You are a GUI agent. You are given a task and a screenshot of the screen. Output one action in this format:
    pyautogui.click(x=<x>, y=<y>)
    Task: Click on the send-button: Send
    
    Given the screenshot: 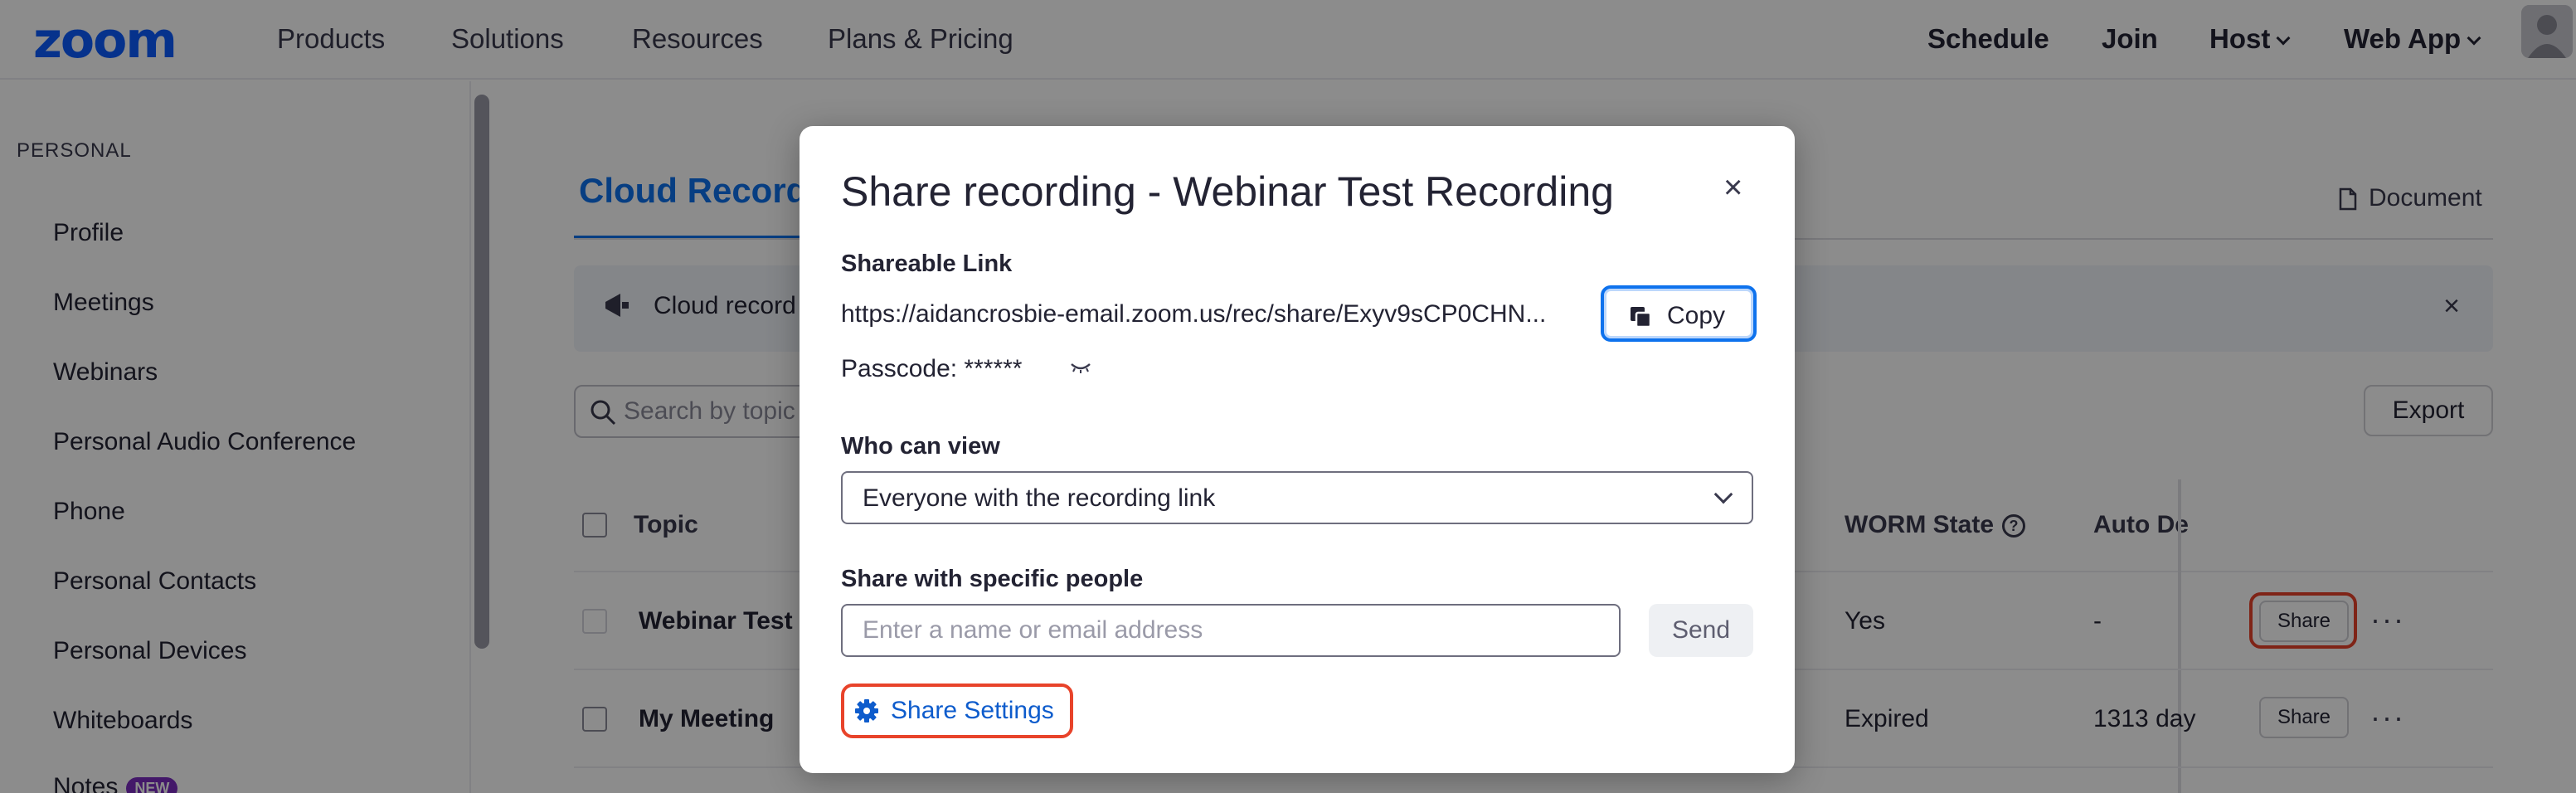 What is the action you would take?
    pyautogui.click(x=1701, y=630)
    